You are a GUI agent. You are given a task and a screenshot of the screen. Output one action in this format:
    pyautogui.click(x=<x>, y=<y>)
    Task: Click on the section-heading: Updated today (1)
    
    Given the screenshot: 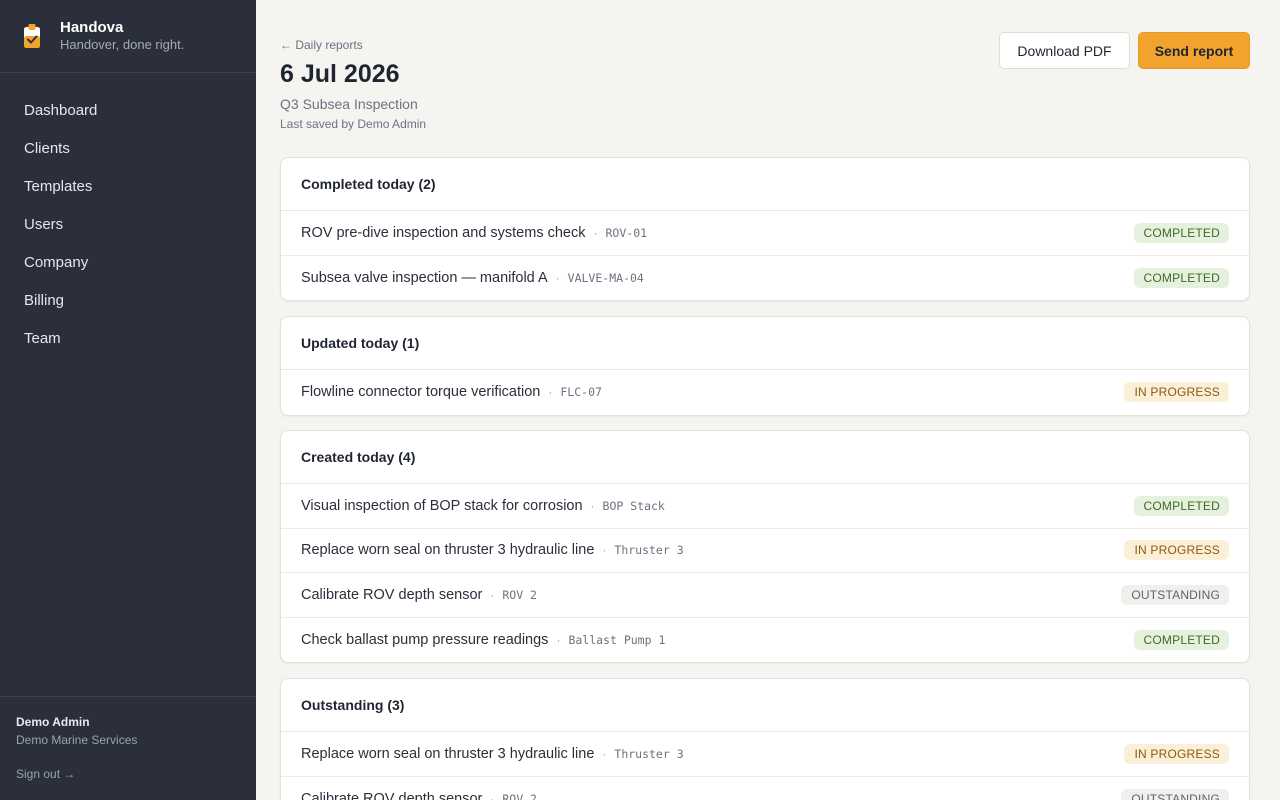 What is the action you would take?
    pyautogui.click(x=765, y=343)
    